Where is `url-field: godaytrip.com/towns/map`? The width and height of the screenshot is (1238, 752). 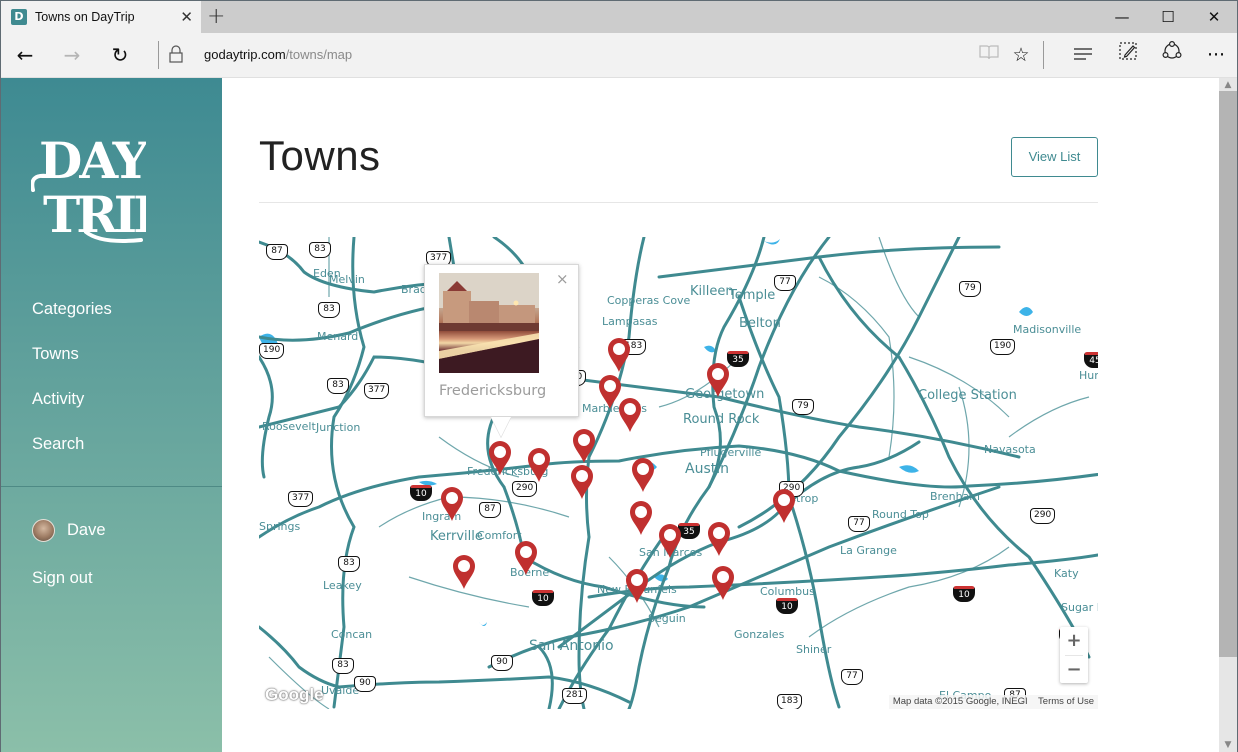
url-field: godaytrip.com/towns/map is located at coordinates (278, 54).